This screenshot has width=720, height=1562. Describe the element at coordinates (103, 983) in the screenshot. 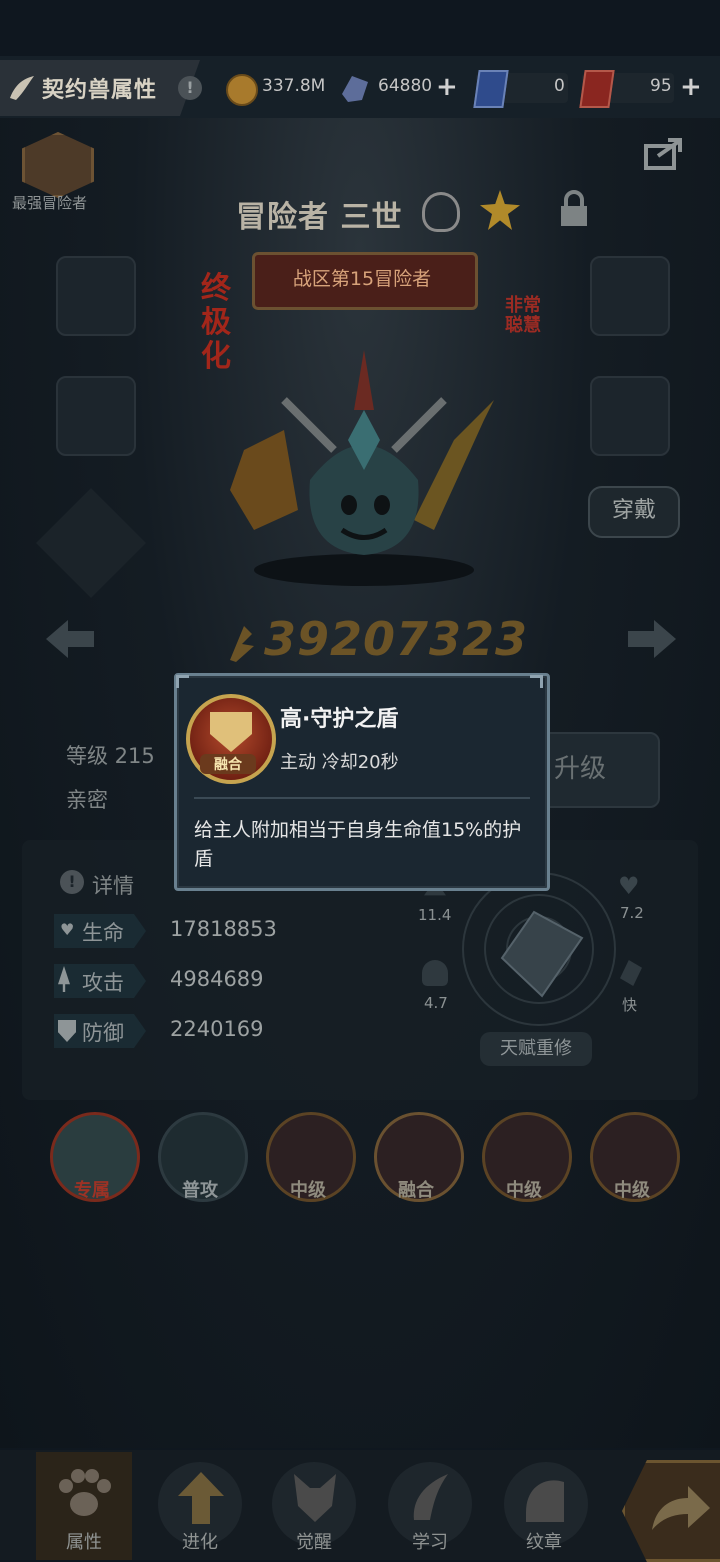

I see `stat-name-attack: 攻击` at that location.